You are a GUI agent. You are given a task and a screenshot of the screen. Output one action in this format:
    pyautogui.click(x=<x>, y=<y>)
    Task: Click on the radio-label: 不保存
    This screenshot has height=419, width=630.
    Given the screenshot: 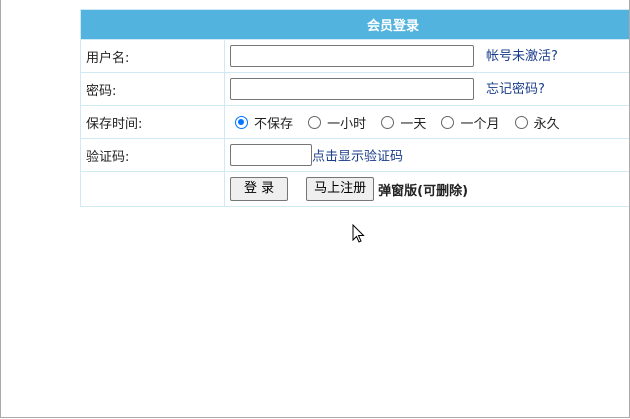 What is the action you would take?
    pyautogui.click(x=274, y=124)
    